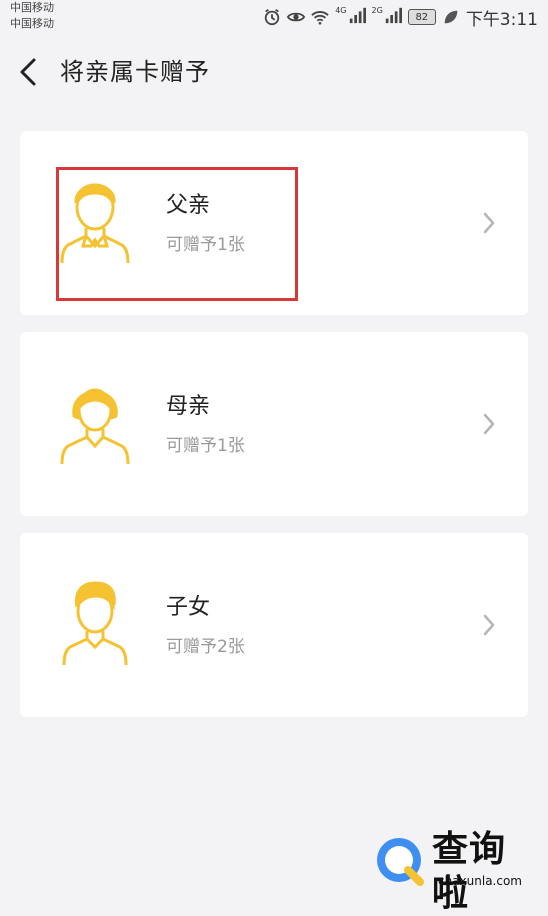  What do you see at coordinates (205, 647) in the screenshot?
I see `recipient-quota: 可赠予2张` at bounding box center [205, 647].